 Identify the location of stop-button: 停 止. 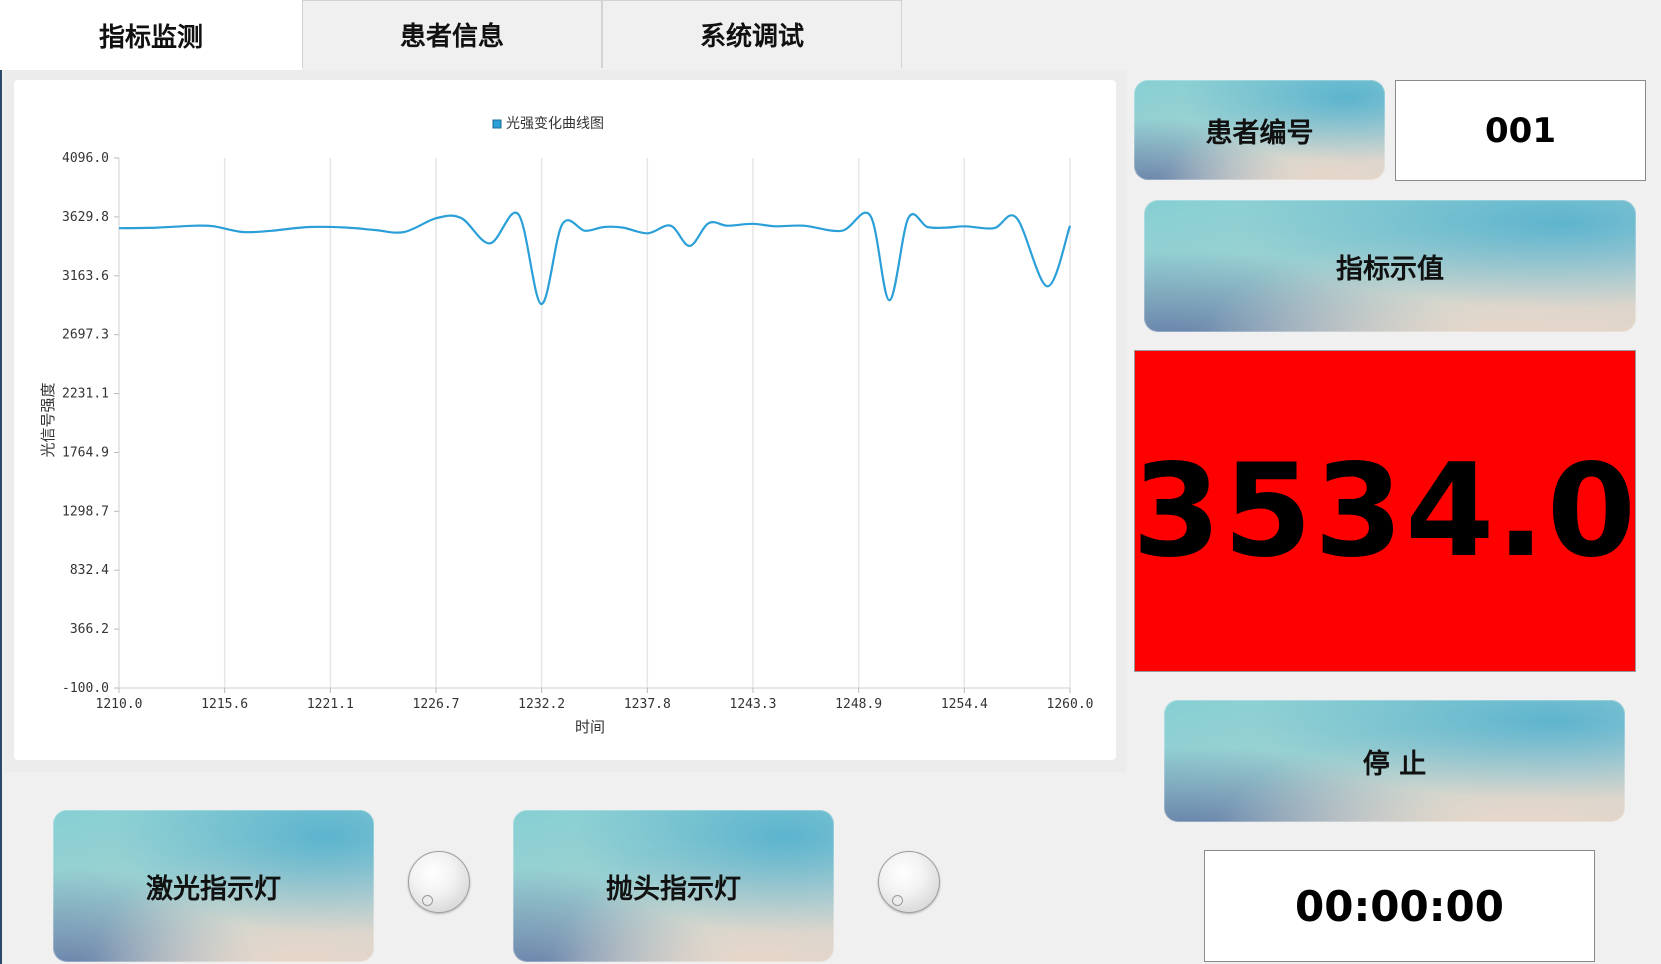
(1394, 761).